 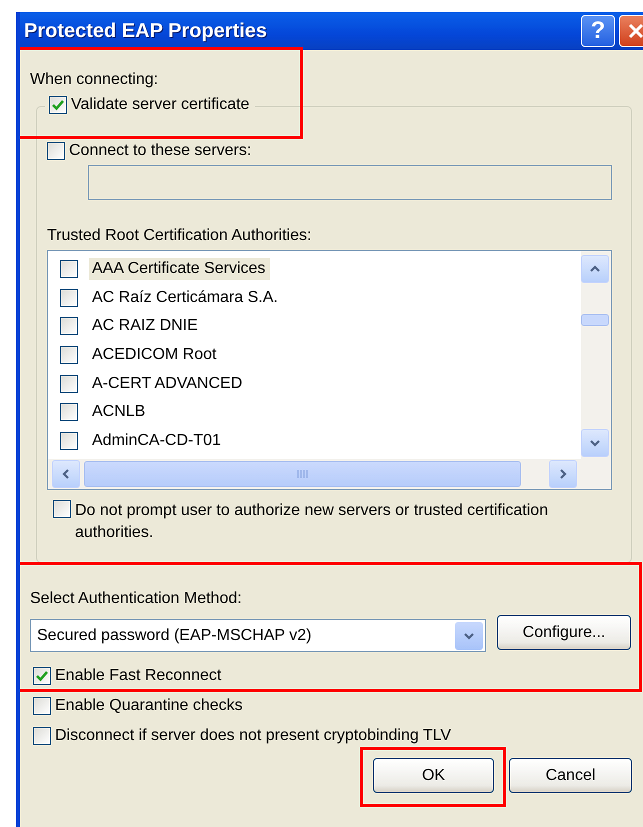 What do you see at coordinates (146, 326) in the screenshot?
I see `list-item: AC RAIZ DNIE` at bounding box center [146, 326].